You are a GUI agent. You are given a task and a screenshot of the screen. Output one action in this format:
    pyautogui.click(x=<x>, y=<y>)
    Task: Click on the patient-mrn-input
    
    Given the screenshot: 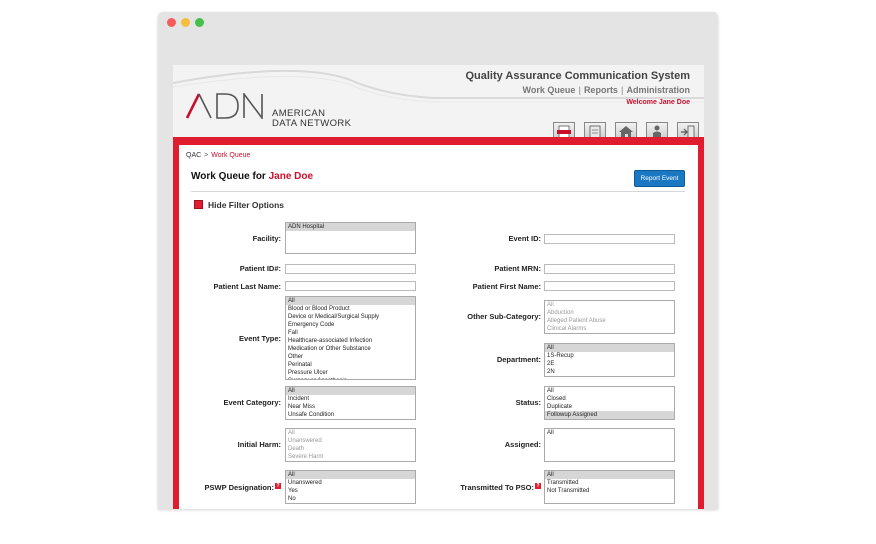 What is the action you would take?
    pyautogui.click(x=609, y=269)
    